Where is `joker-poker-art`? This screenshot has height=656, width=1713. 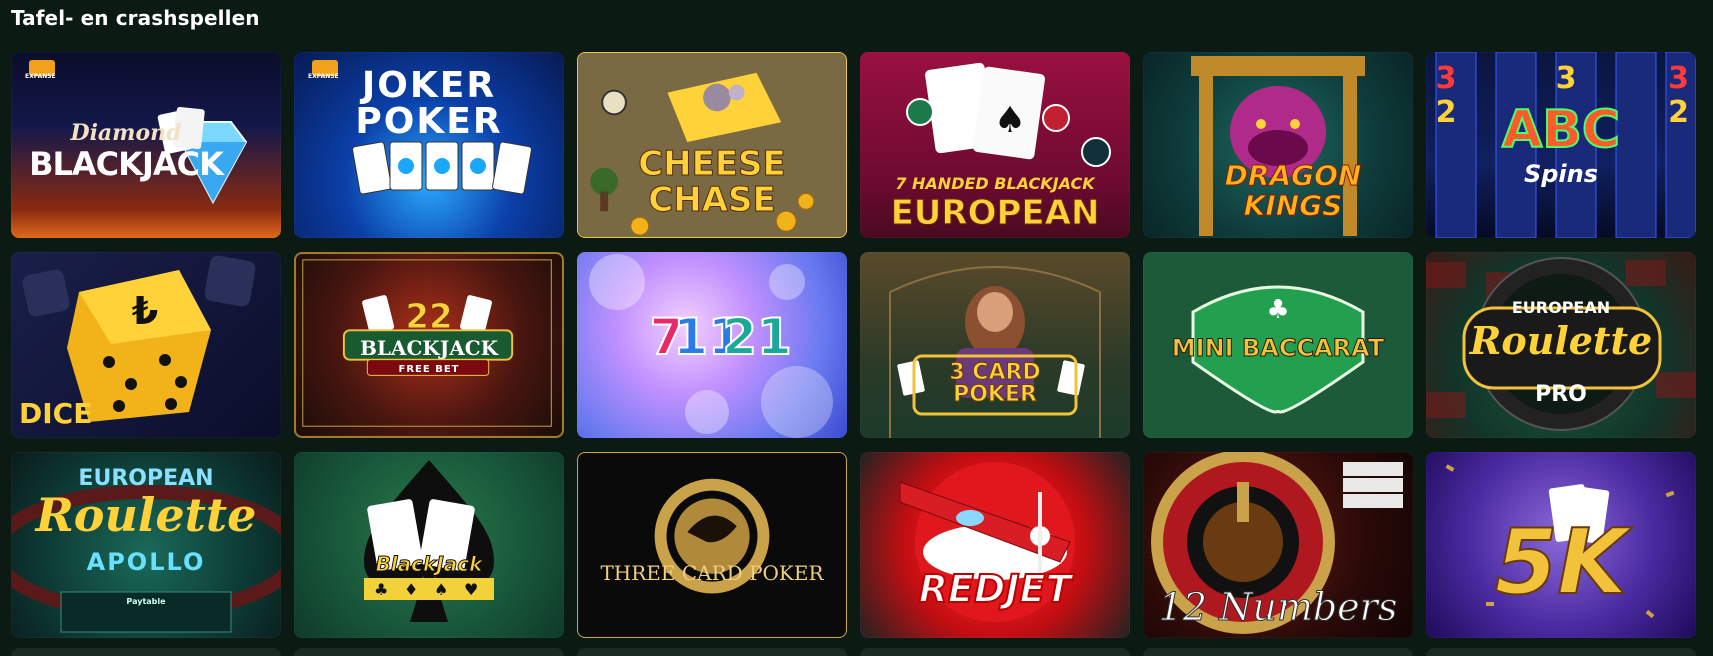
joker-poker-art is located at coordinates (422, 127).